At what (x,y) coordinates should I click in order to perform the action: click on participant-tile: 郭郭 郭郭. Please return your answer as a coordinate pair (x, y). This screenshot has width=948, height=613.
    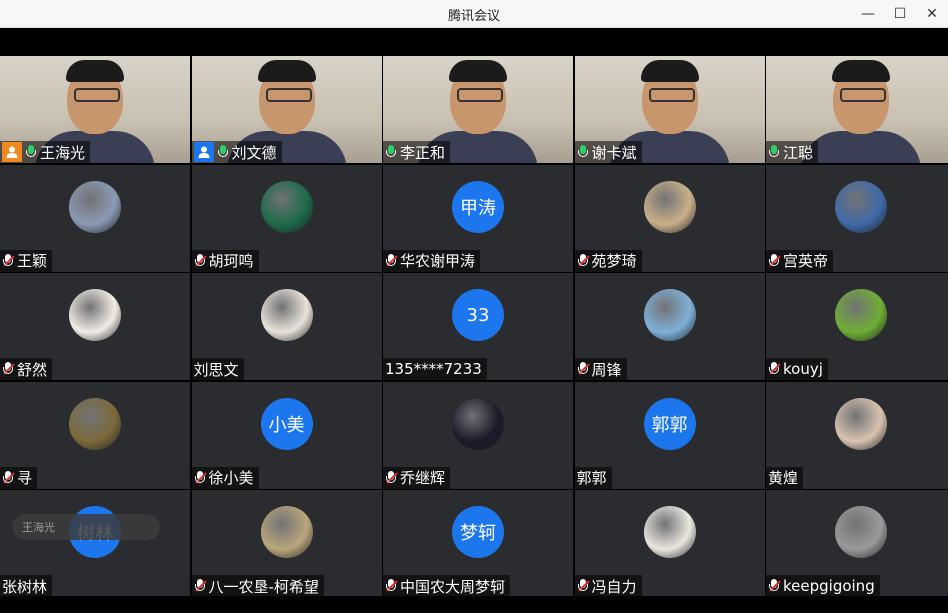
    Looking at the image, I should click on (669, 435).